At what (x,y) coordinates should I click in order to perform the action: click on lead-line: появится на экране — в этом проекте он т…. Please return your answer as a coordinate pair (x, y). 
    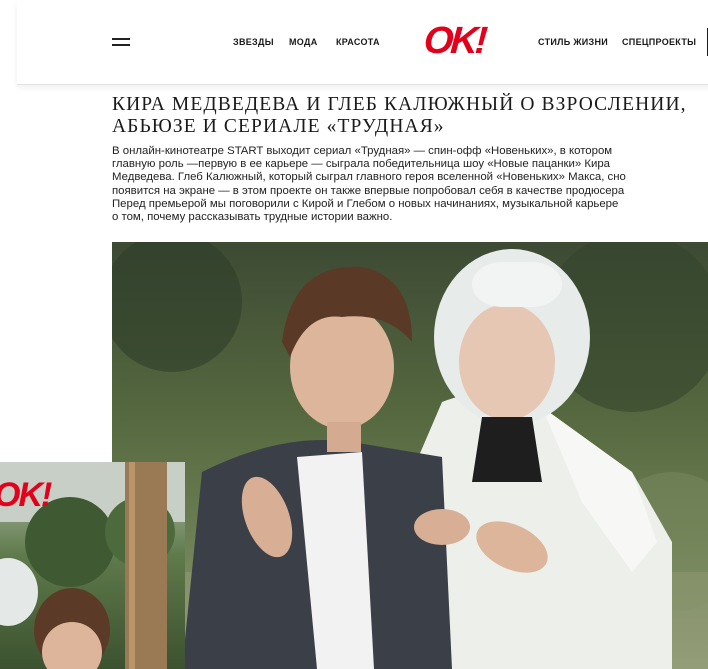
    Looking at the image, I should click on (368, 190).